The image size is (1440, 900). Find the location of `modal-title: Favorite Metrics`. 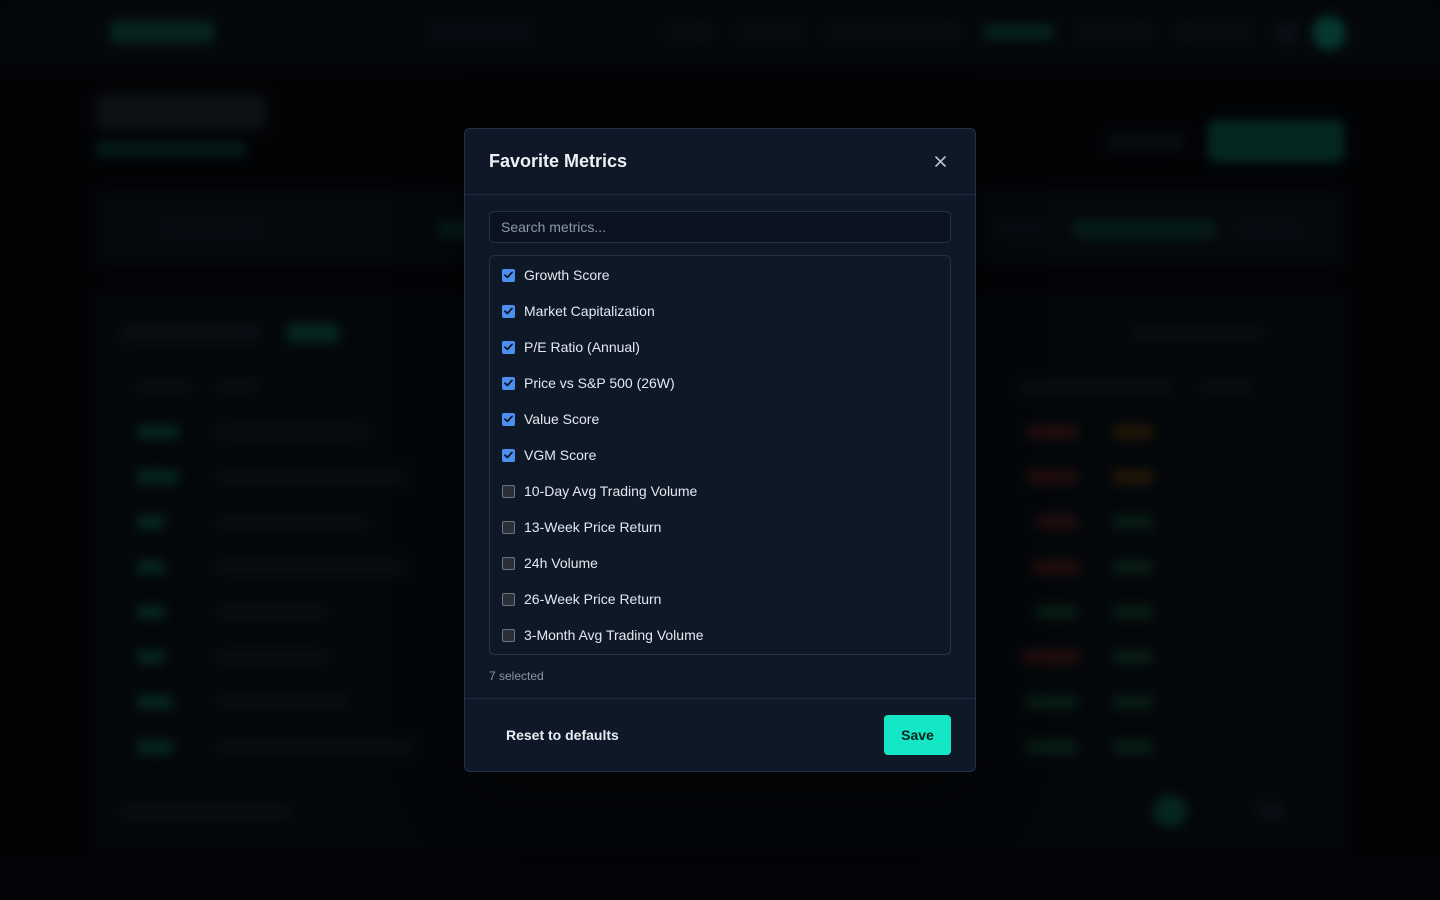

modal-title: Favorite Metrics is located at coordinates (558, 161).